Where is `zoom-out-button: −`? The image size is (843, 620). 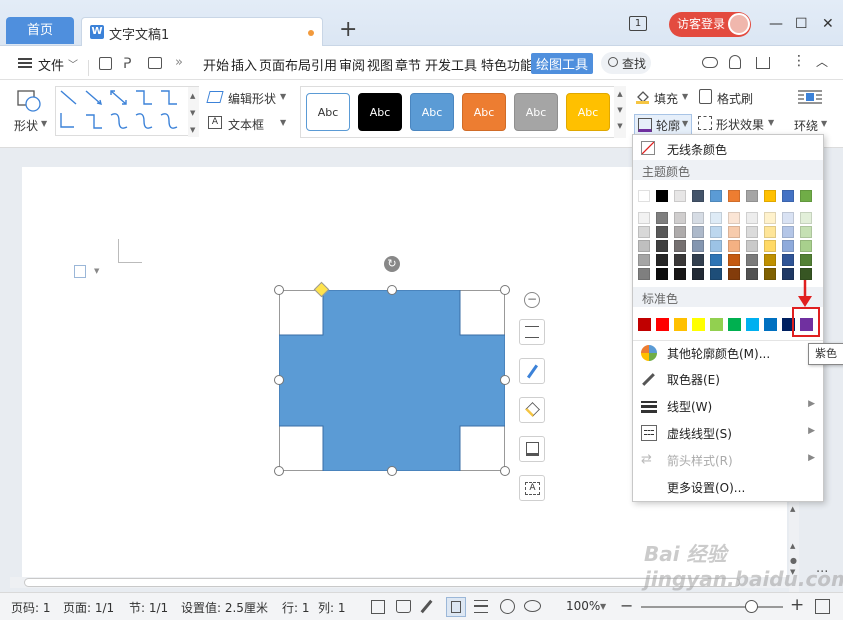 zoom-out-button: − is located at coordinates (626, 605).